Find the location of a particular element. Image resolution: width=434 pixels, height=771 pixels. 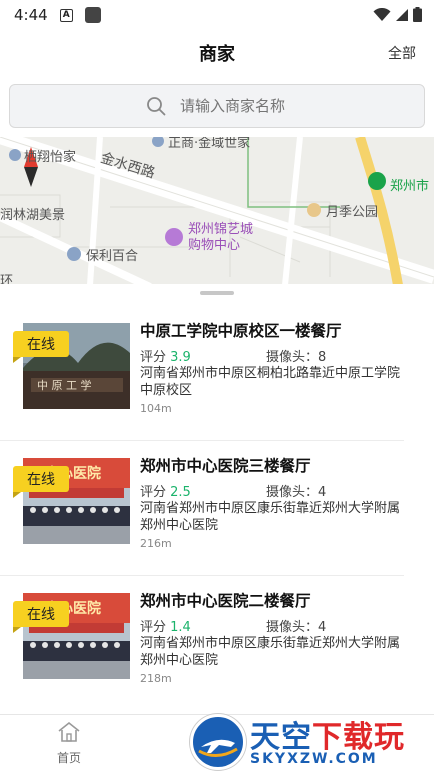

merchant-distance: 218m is located at coordinates (156, 678).